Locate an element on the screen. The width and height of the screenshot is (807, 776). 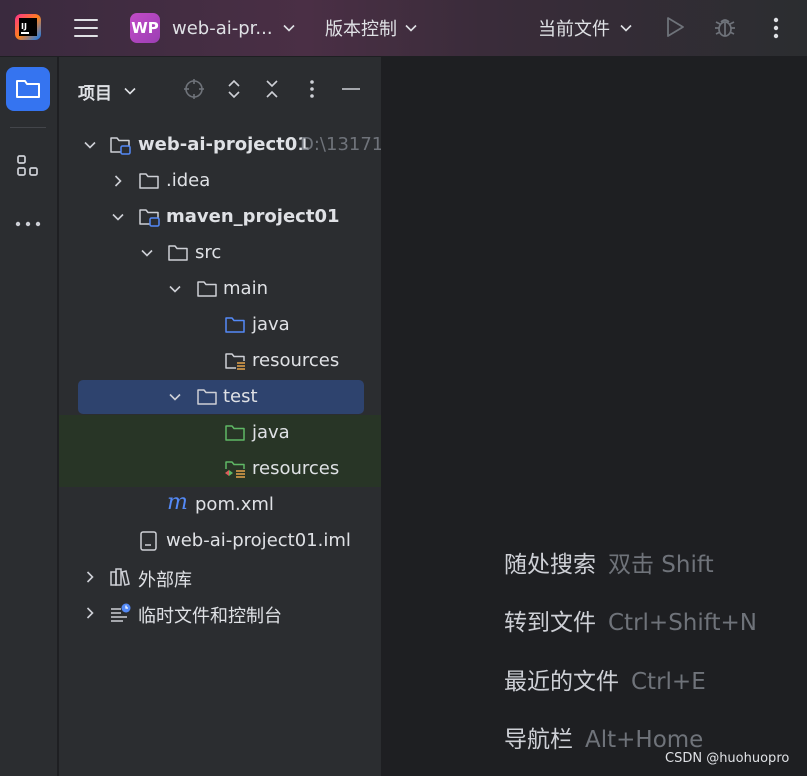
resources-folder-icon is located at coordinates (235, 362).